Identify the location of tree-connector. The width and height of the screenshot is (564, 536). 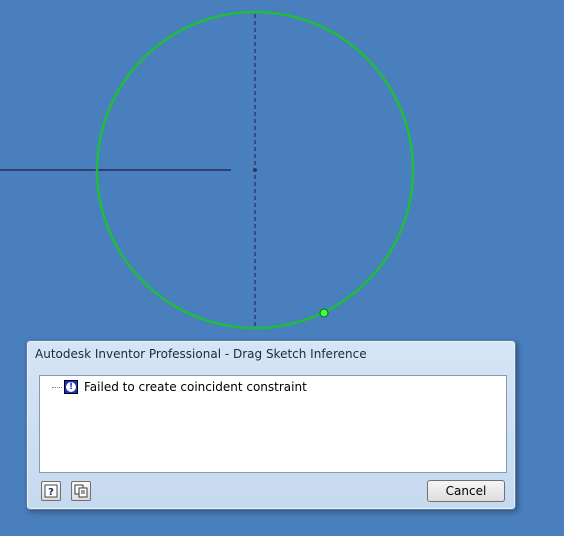
(57, 387).